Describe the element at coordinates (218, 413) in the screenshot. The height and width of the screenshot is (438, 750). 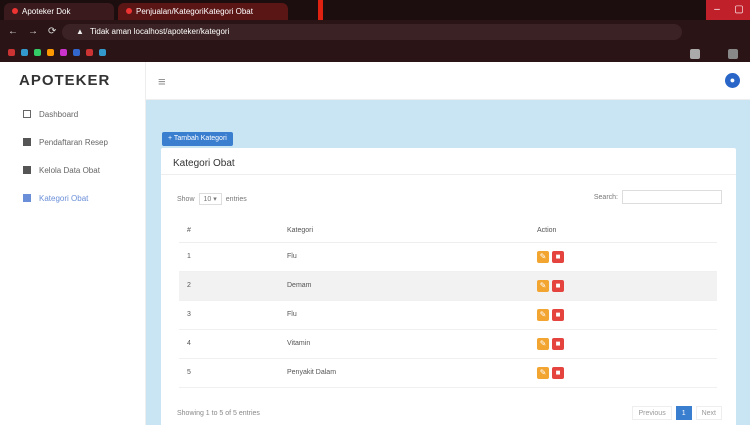
I see `table-info: Showing 1 to 5 of 5 entries` at that location.